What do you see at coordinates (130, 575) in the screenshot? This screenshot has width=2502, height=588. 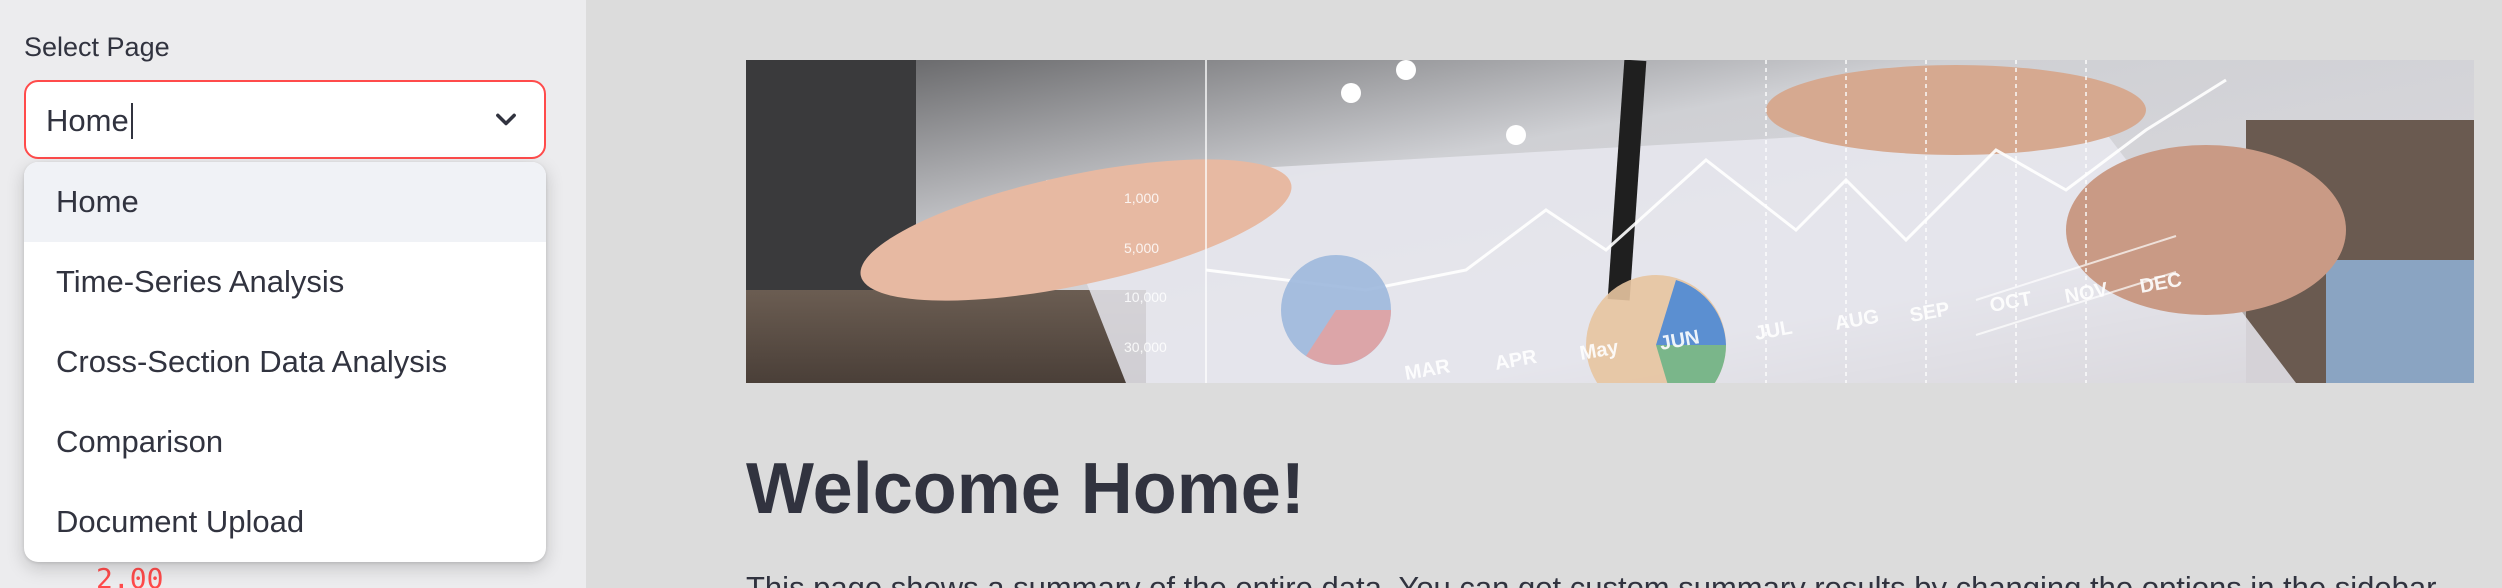 I see `sidebar-metric-value: 2.00` at bounding box center [130, 575].